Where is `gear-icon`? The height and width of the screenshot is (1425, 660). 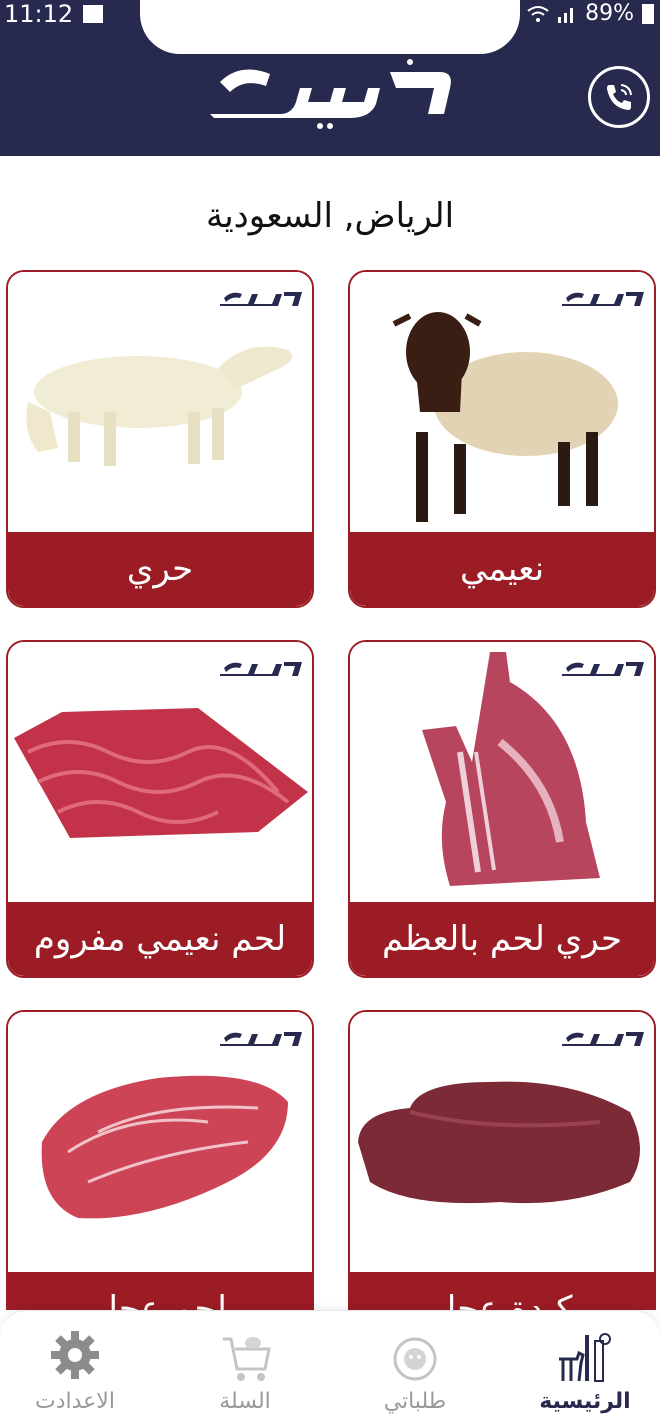 gear-icon is located at coordinates (75, 1355).